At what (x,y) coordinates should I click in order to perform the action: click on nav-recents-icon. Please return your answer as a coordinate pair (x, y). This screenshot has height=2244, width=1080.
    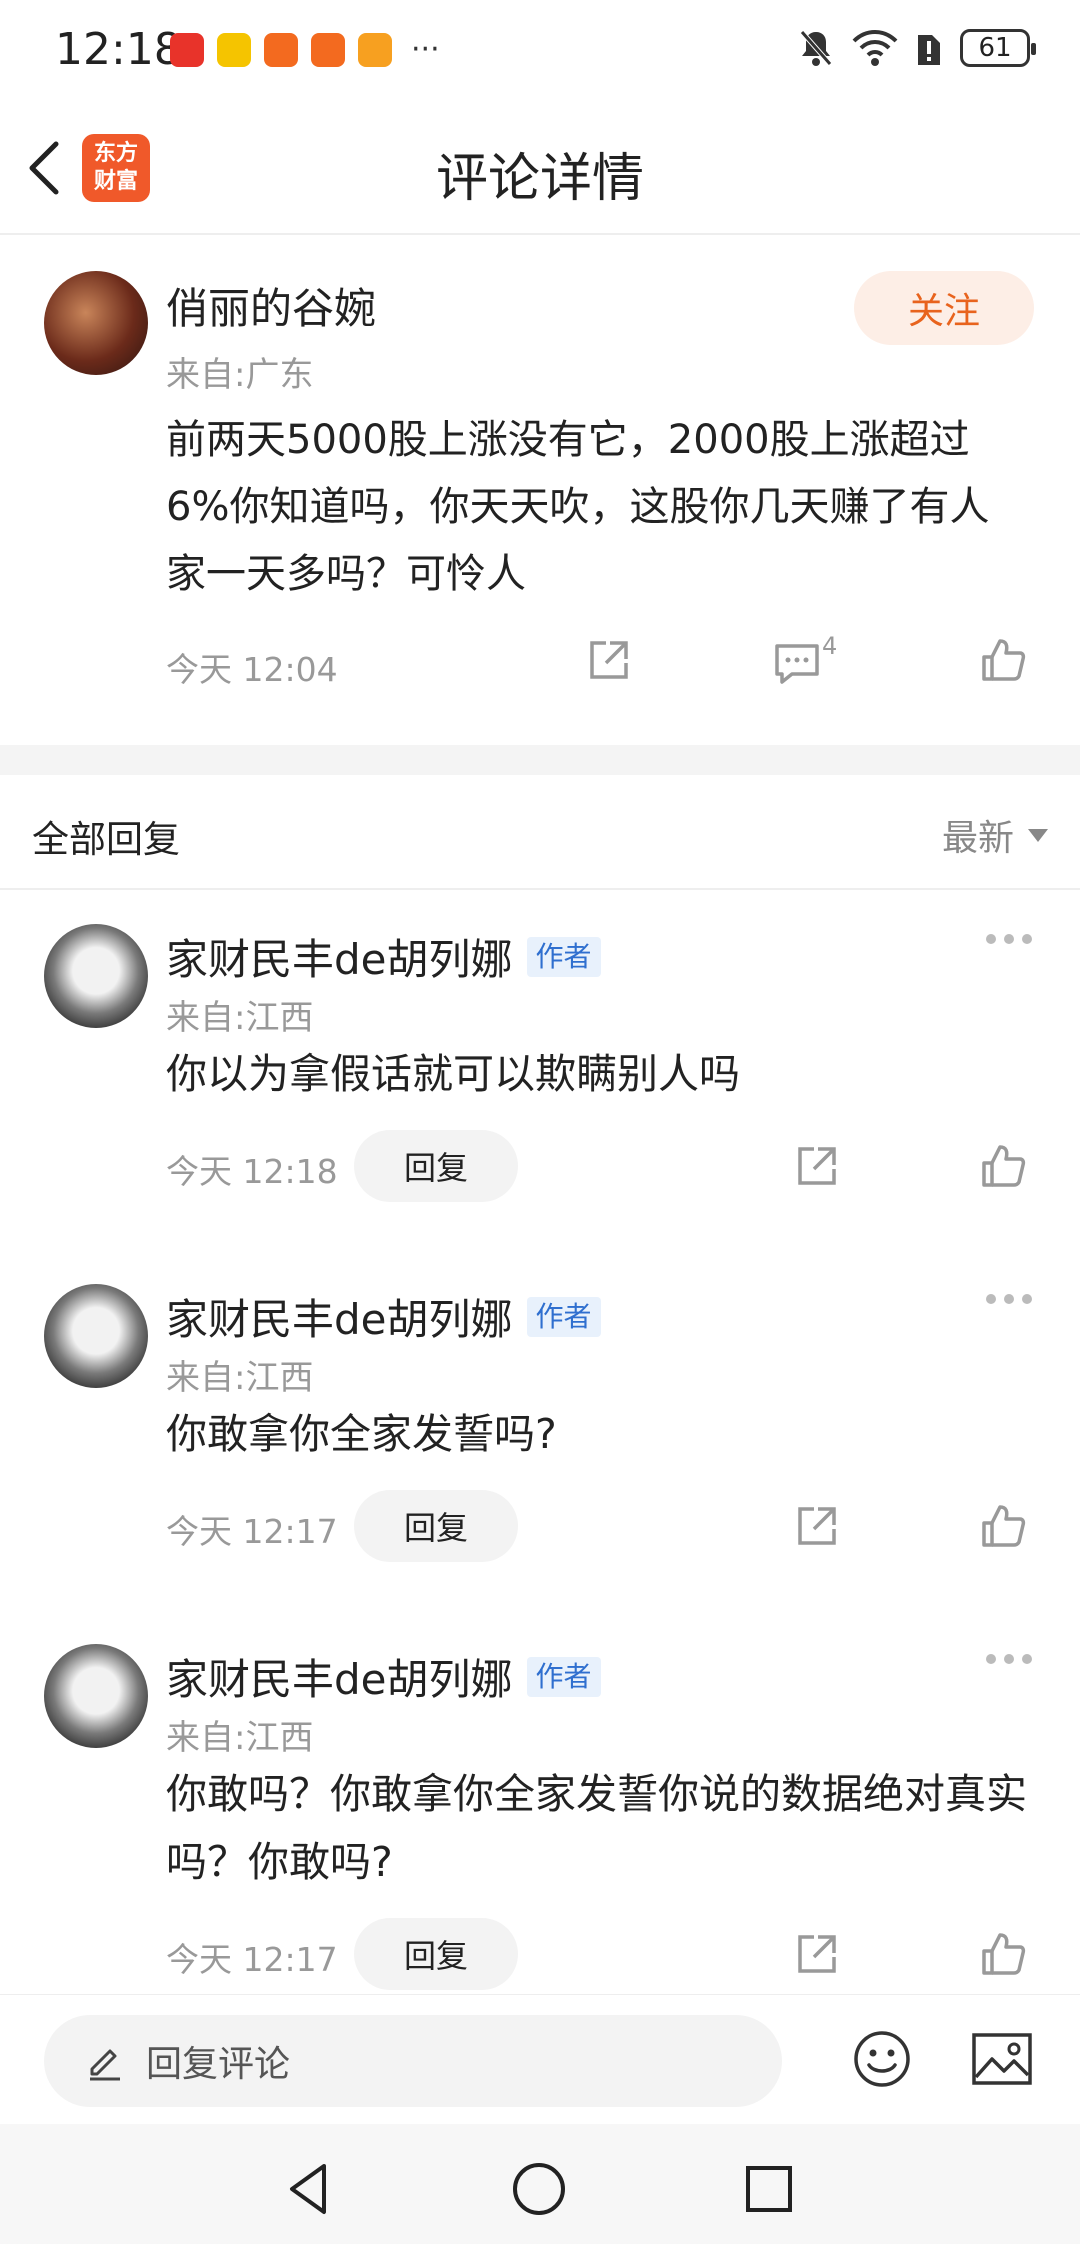
    Looking at the image, I should click on (769, 2189).